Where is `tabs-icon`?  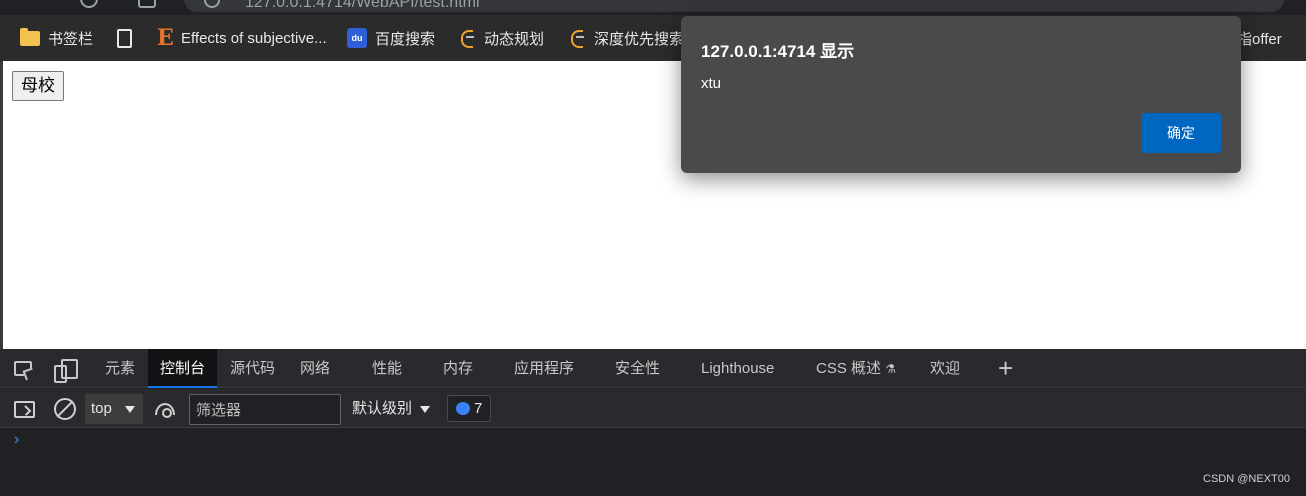 tabs-icon is located at coordinates (147, 4).